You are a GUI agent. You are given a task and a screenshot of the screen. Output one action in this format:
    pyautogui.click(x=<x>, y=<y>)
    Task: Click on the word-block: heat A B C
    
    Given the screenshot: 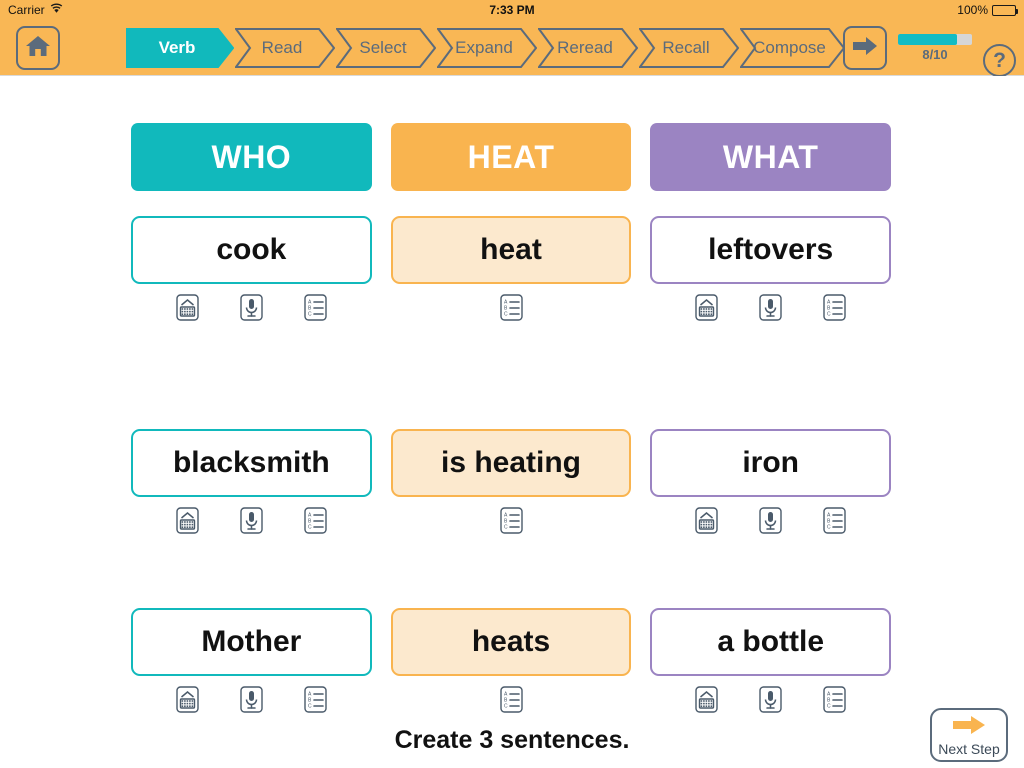 What is the action you would take?
    pyautogui.click(x=511, y=269)
    